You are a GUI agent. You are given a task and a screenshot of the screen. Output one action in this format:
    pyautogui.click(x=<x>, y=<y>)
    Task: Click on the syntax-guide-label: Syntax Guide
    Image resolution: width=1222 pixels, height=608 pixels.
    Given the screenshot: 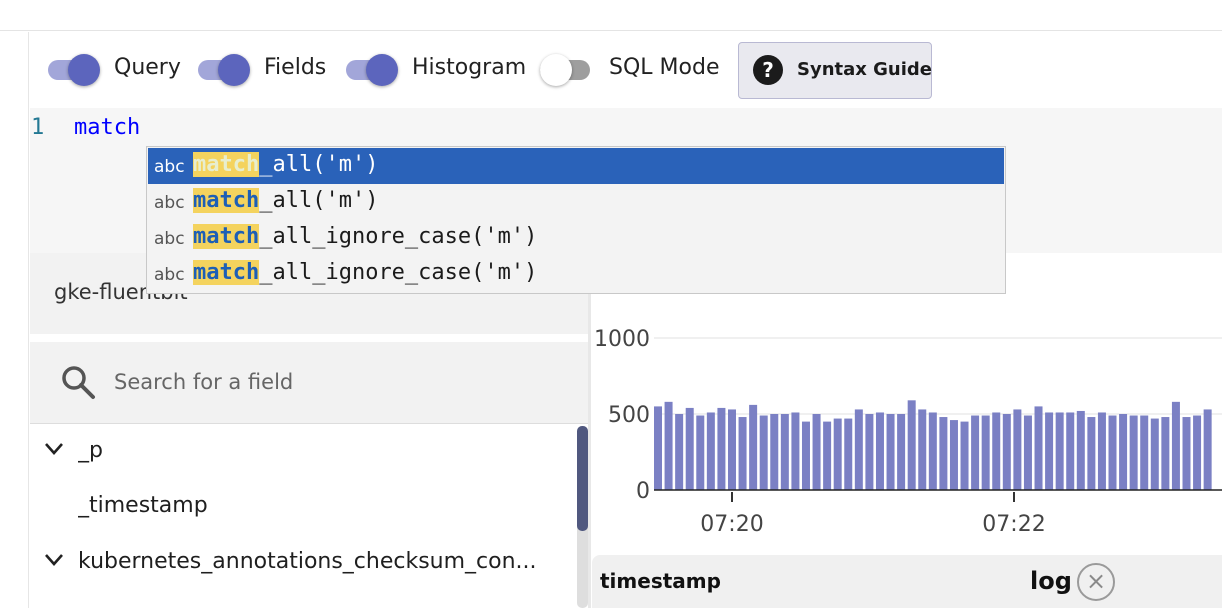 What is the action you would take?
    pyautogui.click(x=864, y=69)
    